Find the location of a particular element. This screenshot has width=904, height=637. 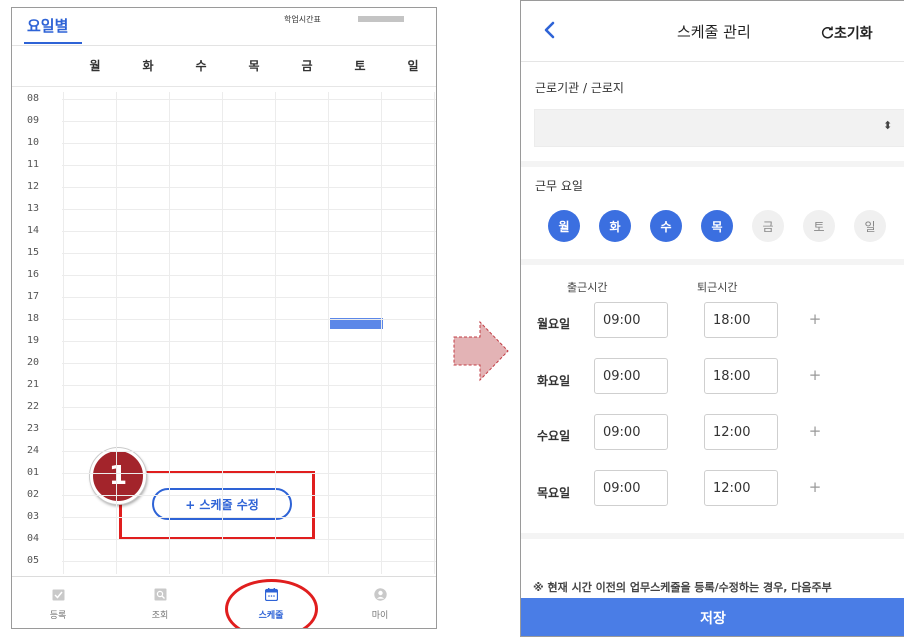

hour-label: 24 is located at coordinates (33, 450).